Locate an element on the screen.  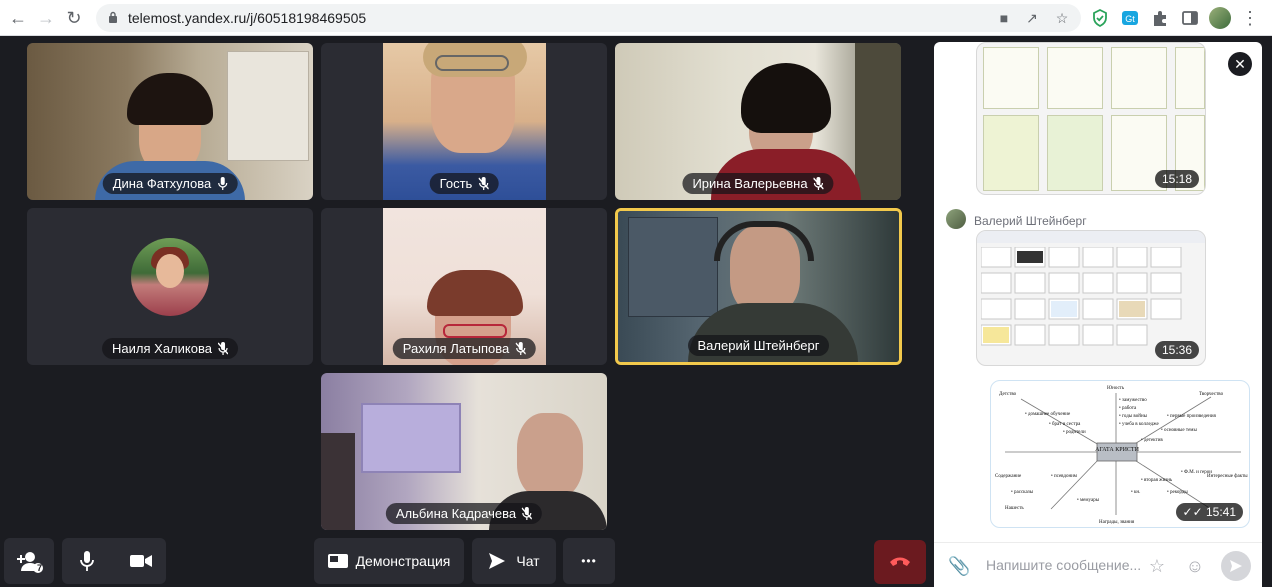
diagram-label: • замужество is located at coordinates (1133, 400).